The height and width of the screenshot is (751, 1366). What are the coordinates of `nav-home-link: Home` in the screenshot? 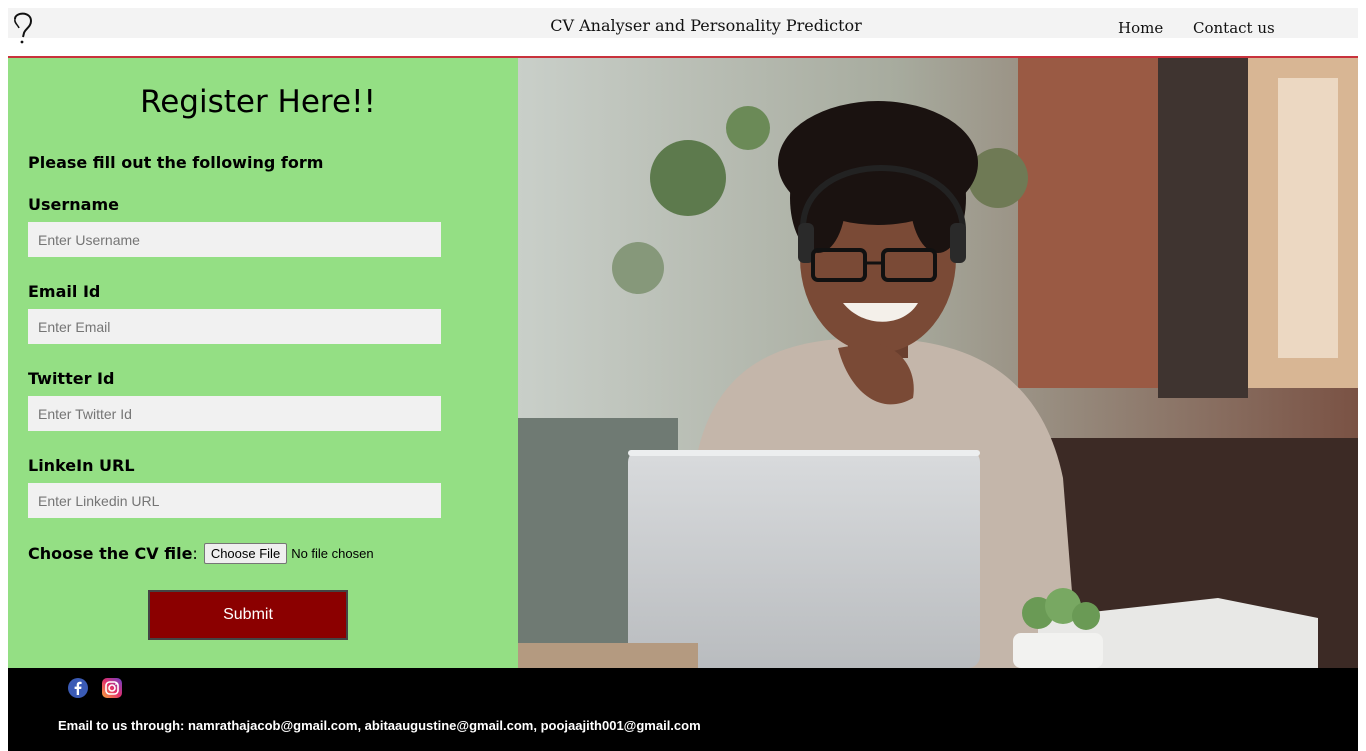 It's located at (1140, 28).